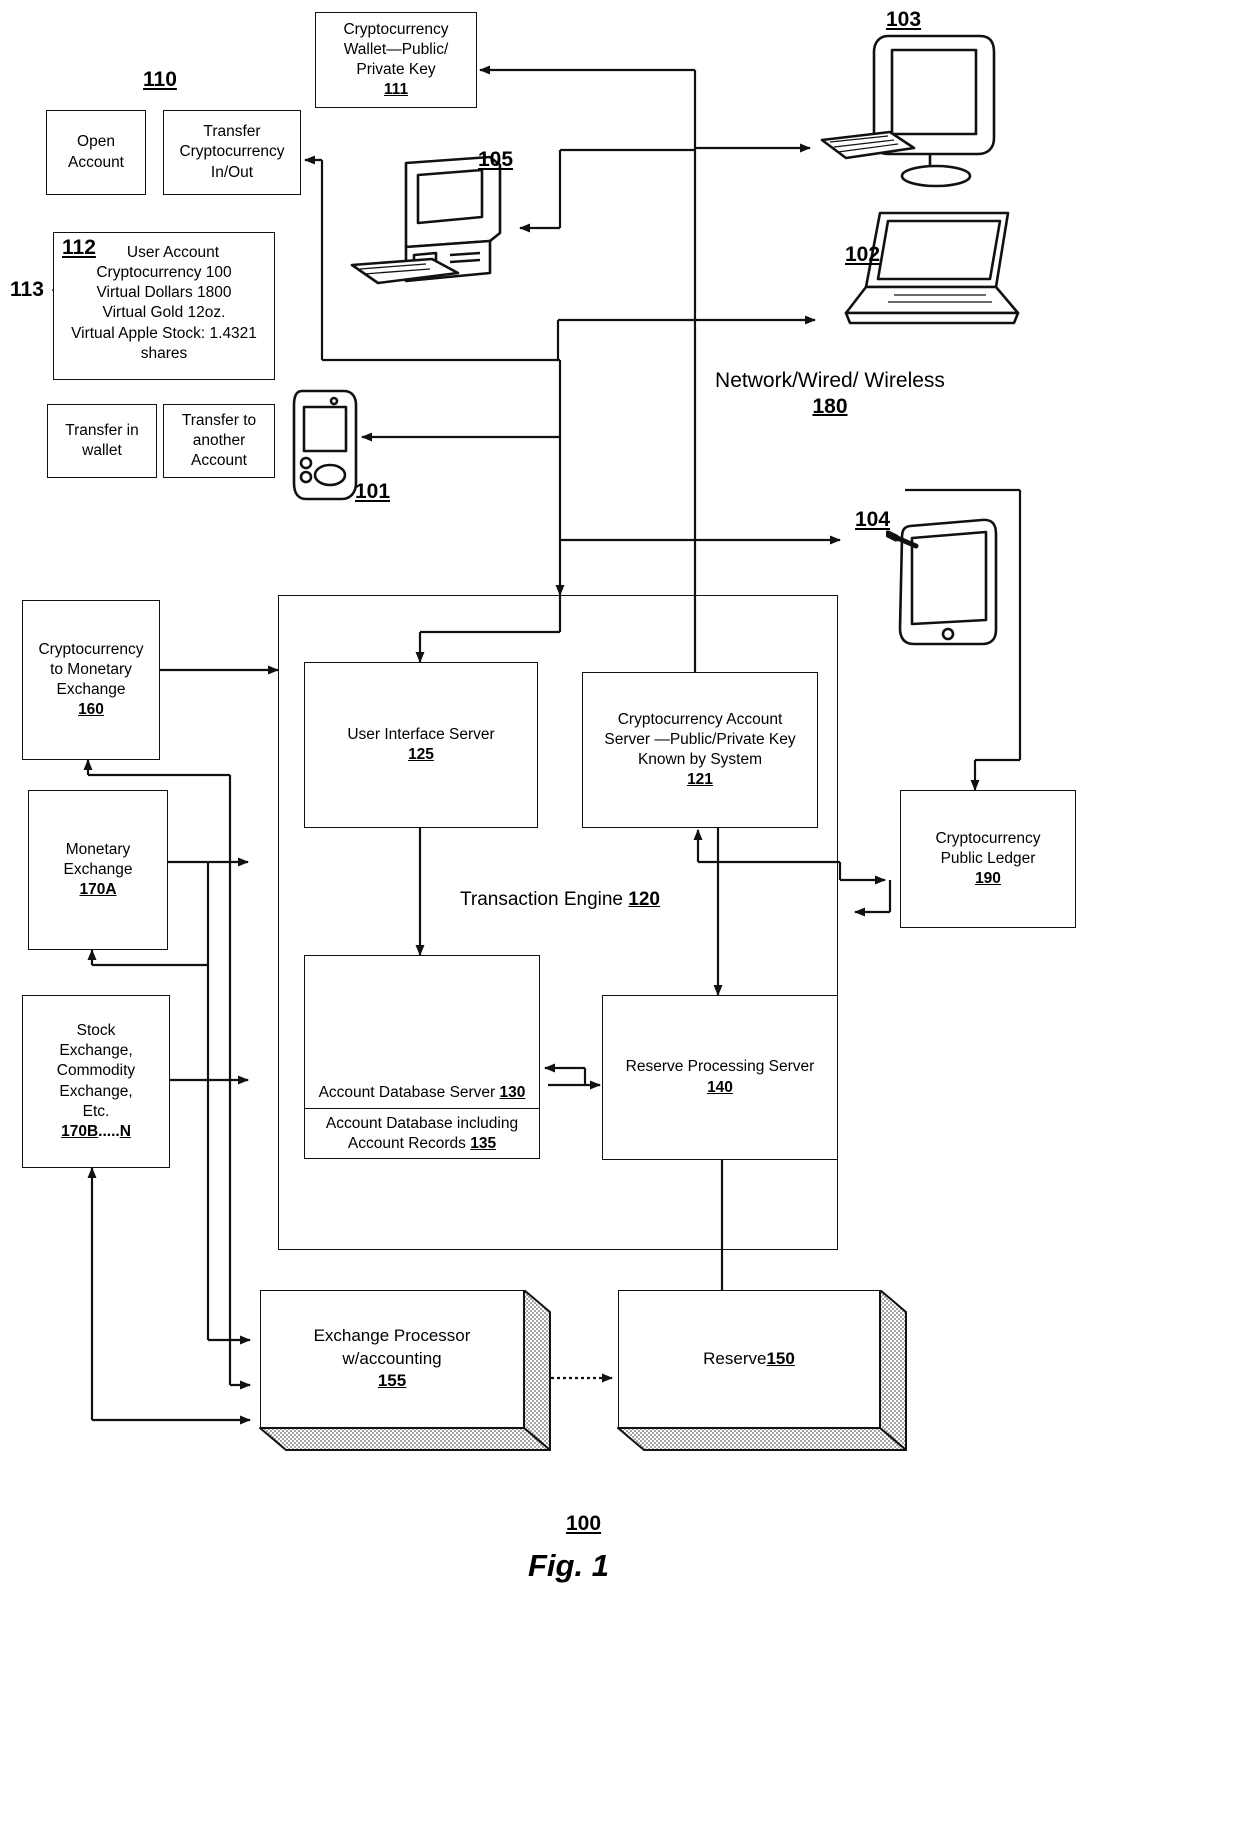 The image size is (1240, 1831). I want to click on crypto-acct-server-line-2: Server —Public/Private Key, so click(700, 739).